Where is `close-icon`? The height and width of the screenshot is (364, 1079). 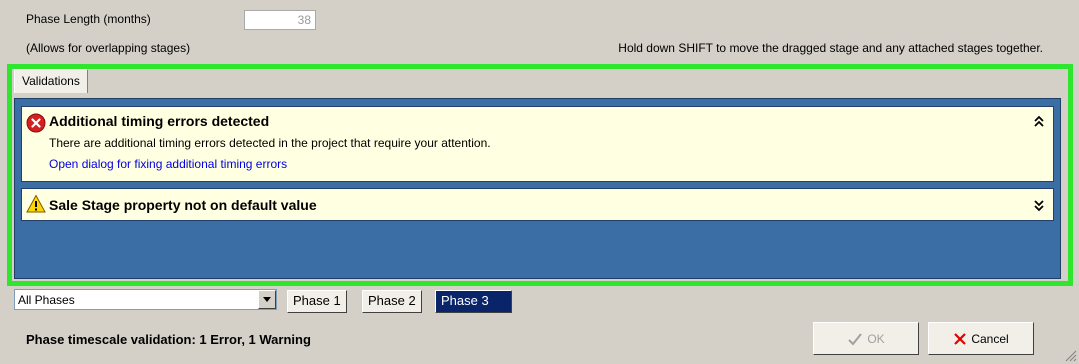
close-icon is located at coordinates (960, 338).